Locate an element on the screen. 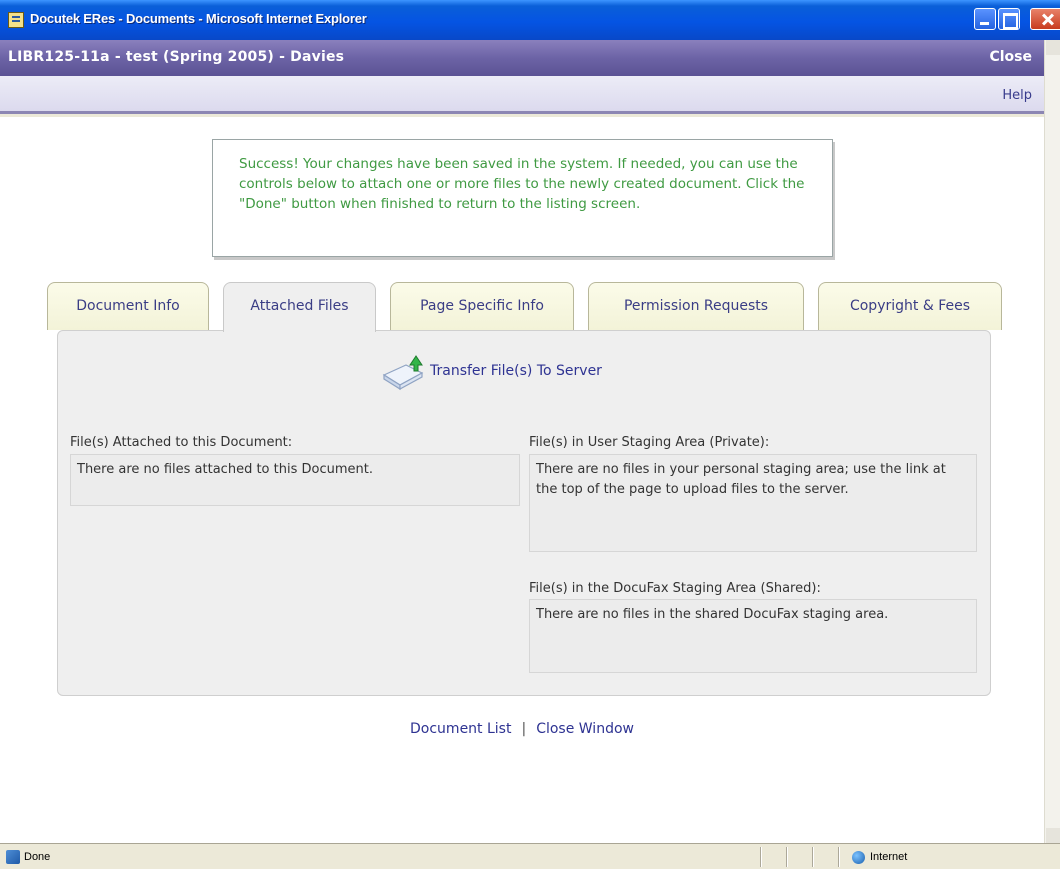 Image resolution: width=1060 pixels, height=869 pixels. attached-files-label: File(s) Attached to this Document: is located at coordinates (181, 442).